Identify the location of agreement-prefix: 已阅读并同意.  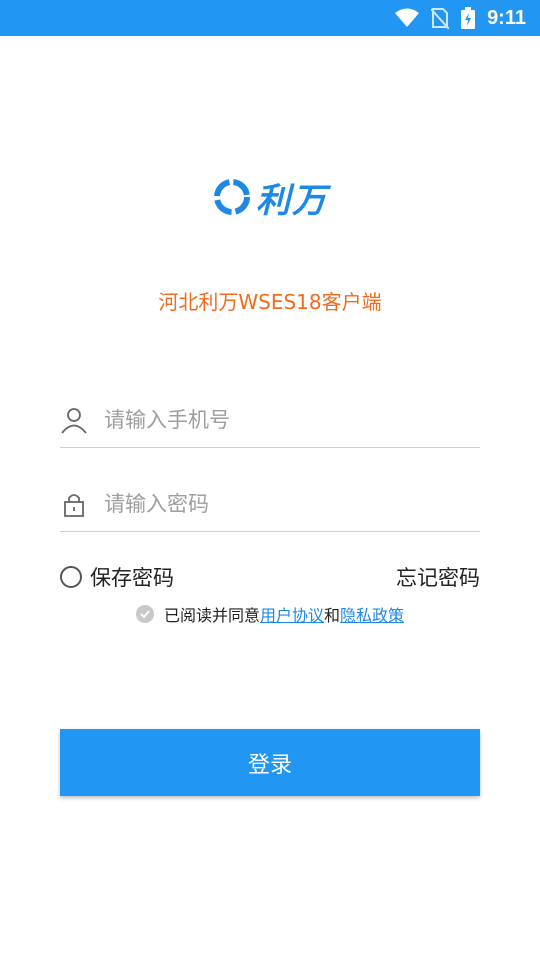
(211, 615).